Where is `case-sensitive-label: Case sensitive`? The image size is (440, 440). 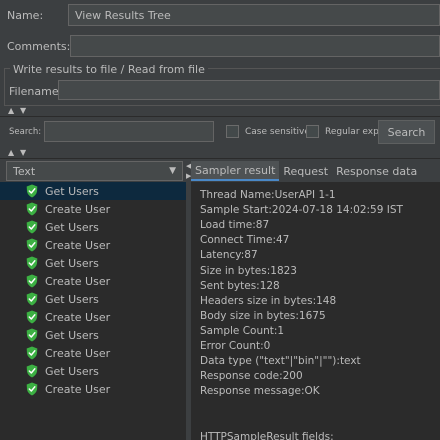
case-sensitive-label: Case sensitive is located at coordinates (277, 131).